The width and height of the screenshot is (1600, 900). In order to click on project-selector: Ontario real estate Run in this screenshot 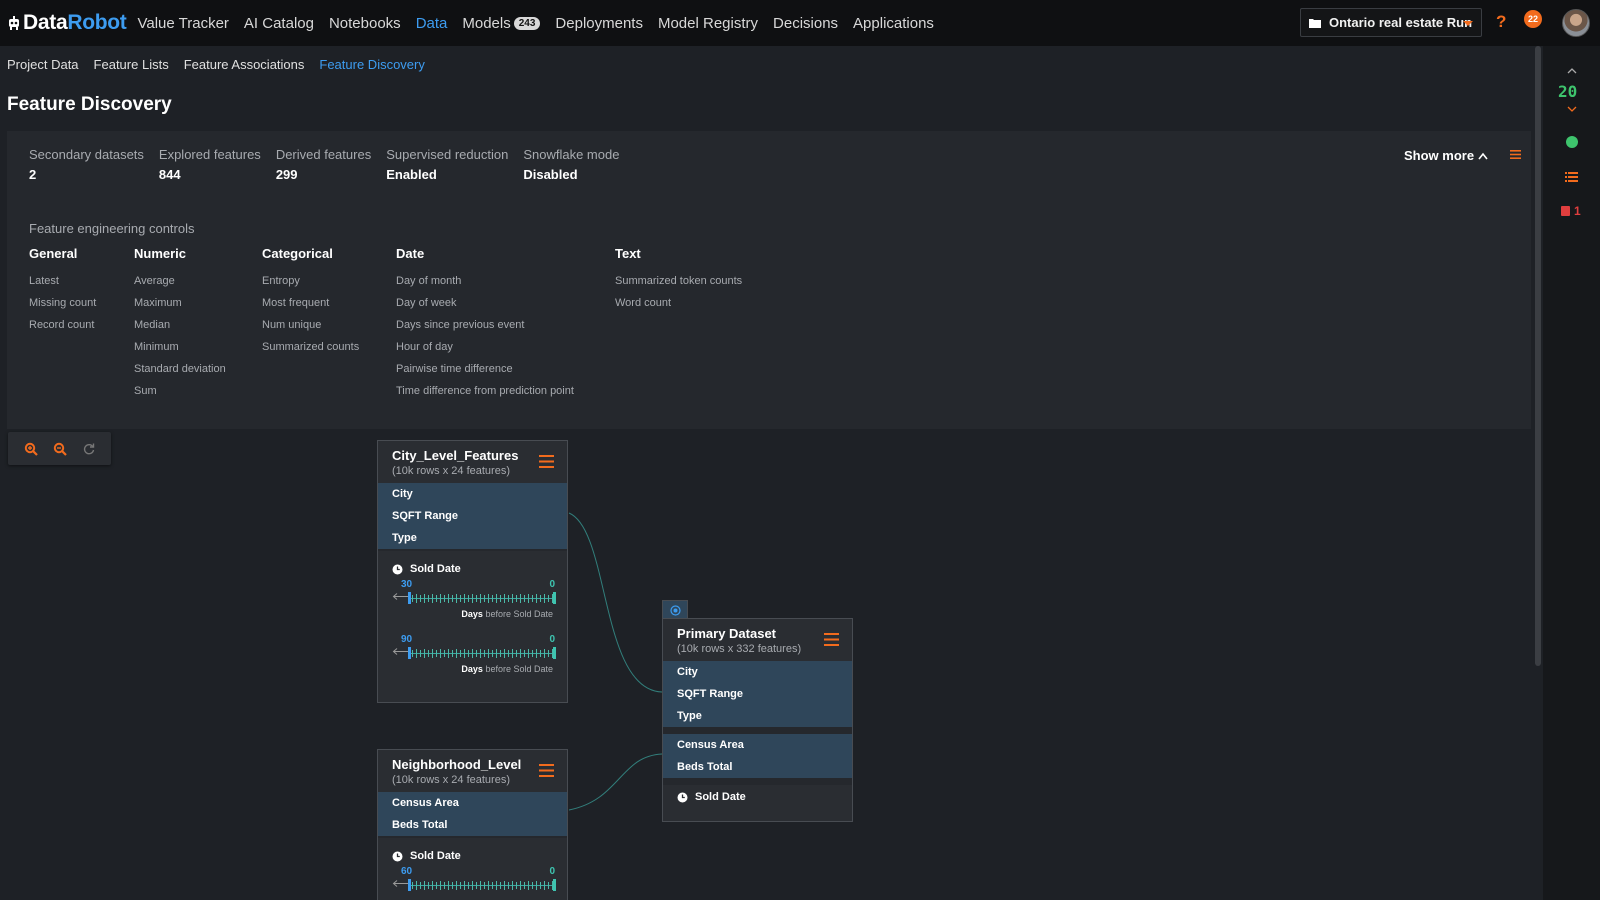, I will do `click(1391, 22)`.